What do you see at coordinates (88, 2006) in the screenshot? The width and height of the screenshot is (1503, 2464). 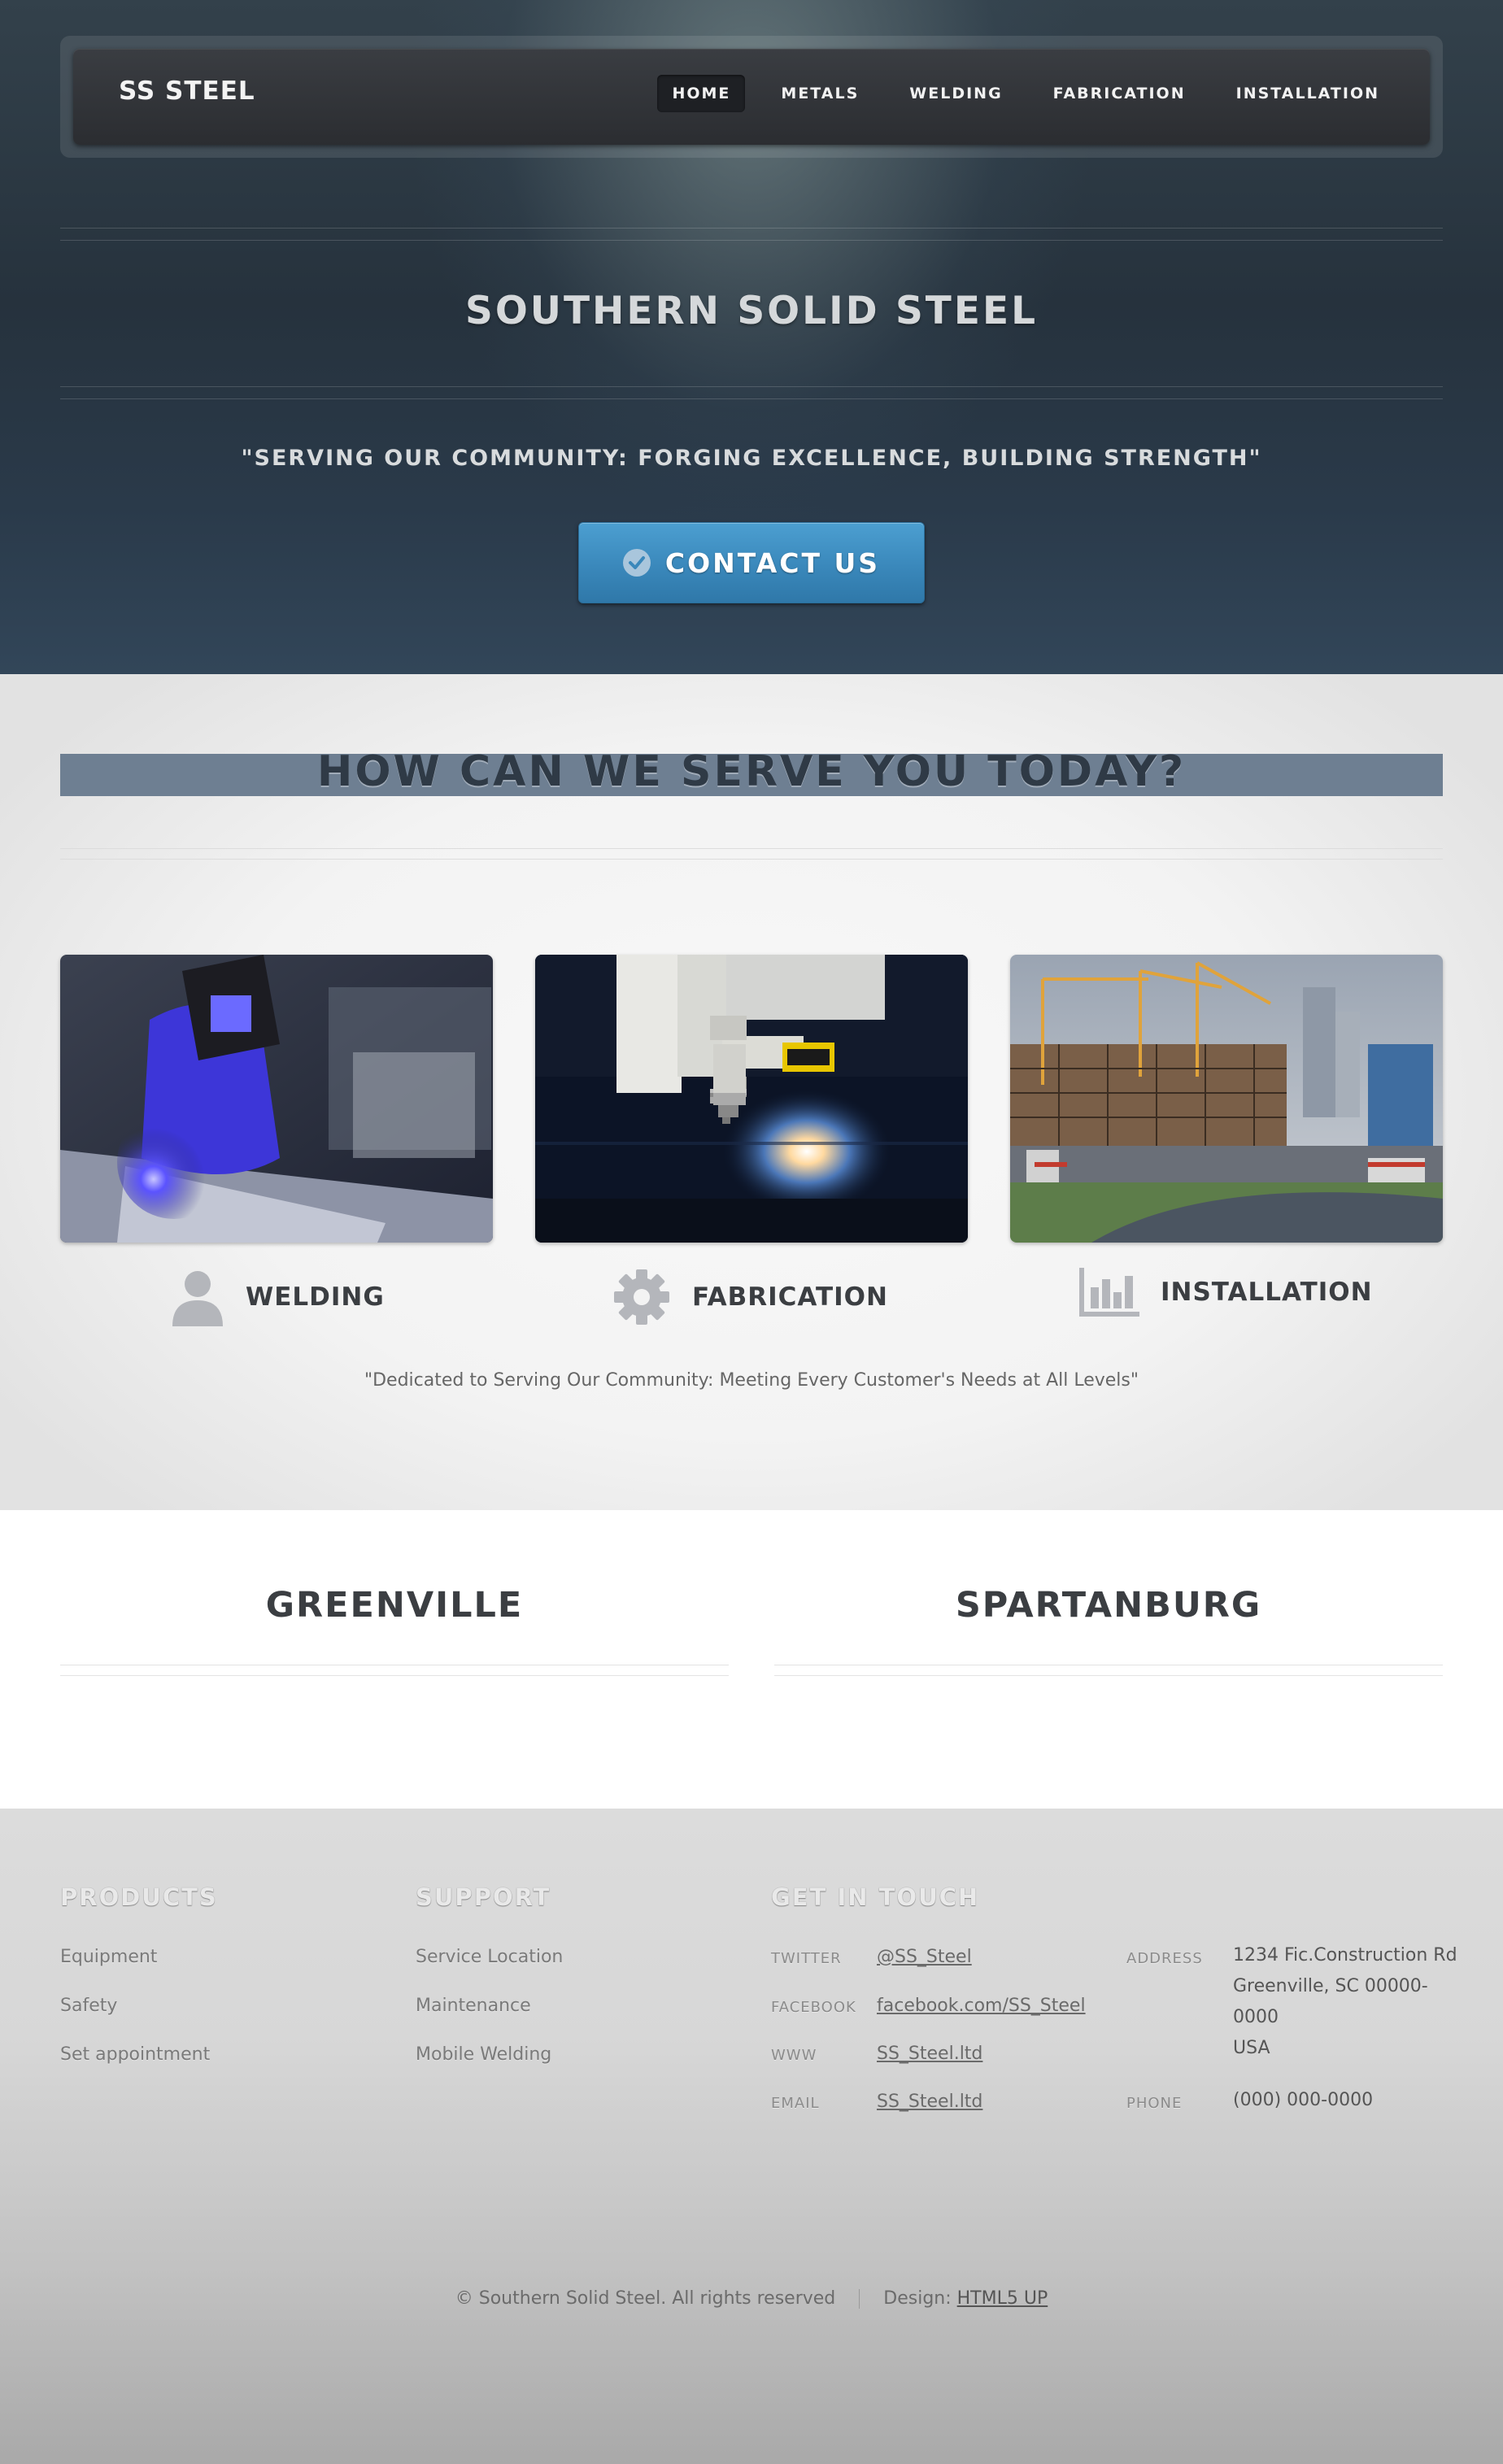 I see `footer-link-safety: Safety` at bounding box center [88, 2006].